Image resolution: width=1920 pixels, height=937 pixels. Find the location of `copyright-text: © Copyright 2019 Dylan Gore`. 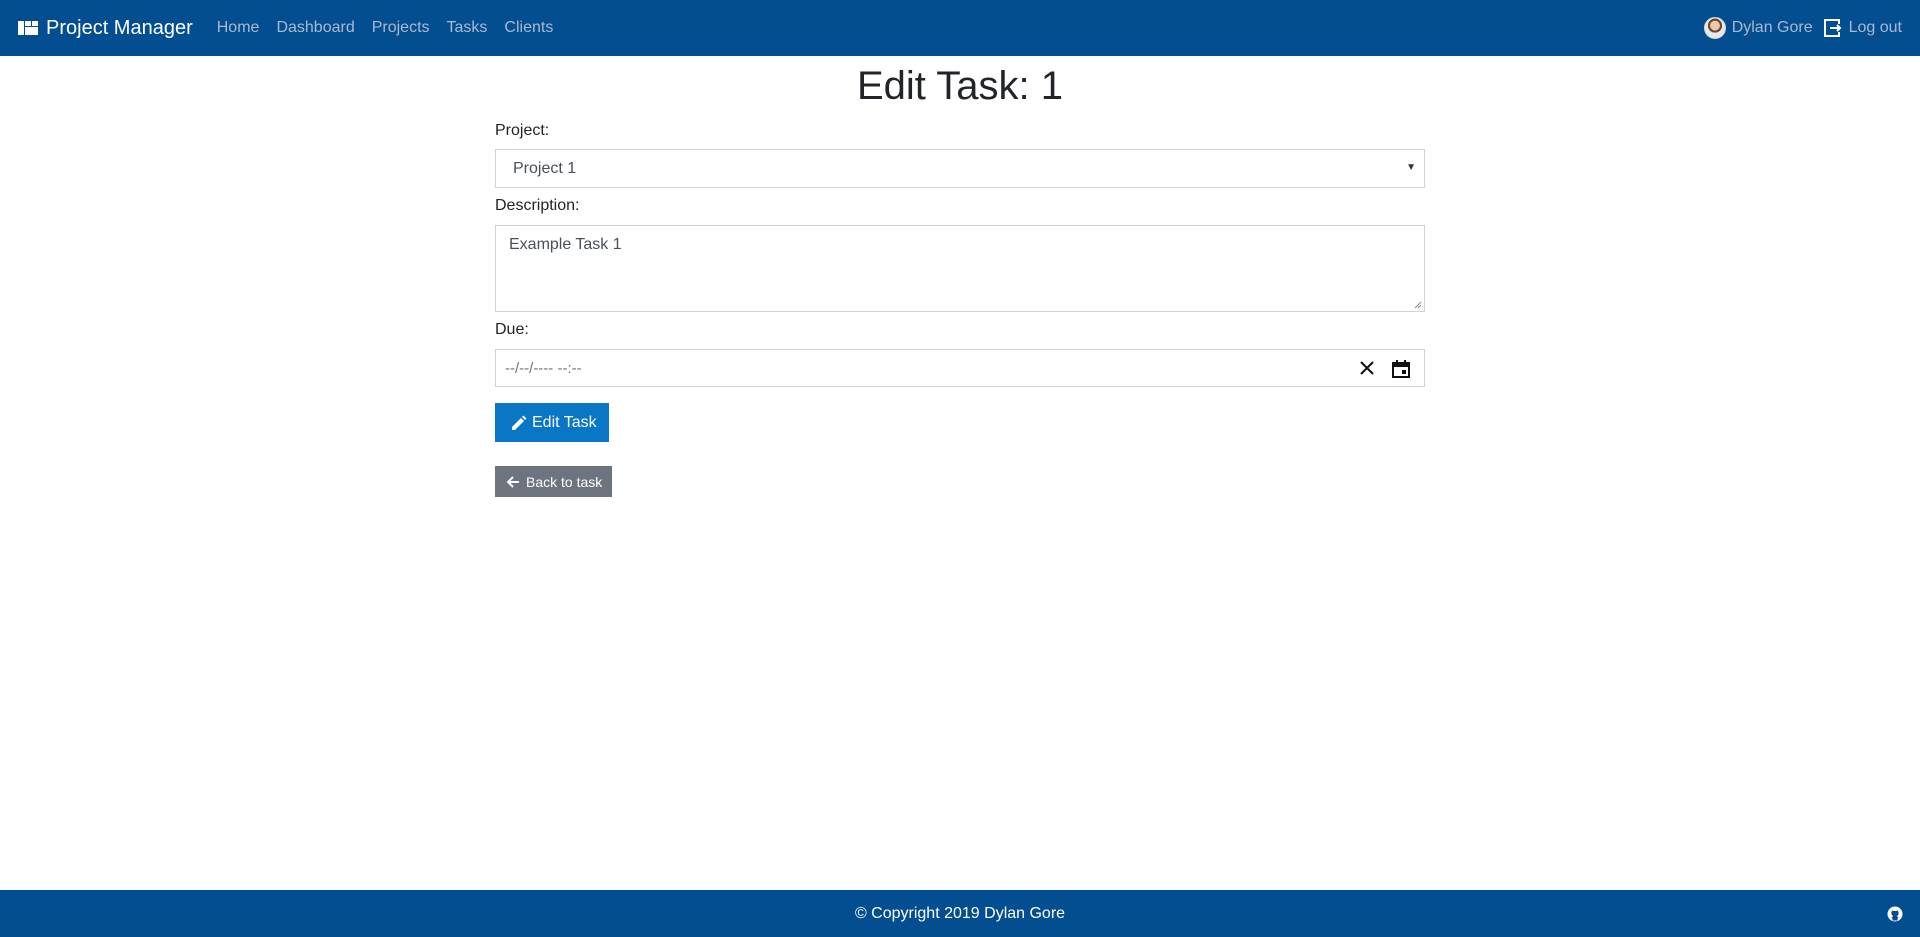

copyright-text: © Copyright 2019 Dylan Gore is located at coordinates (960, 913).